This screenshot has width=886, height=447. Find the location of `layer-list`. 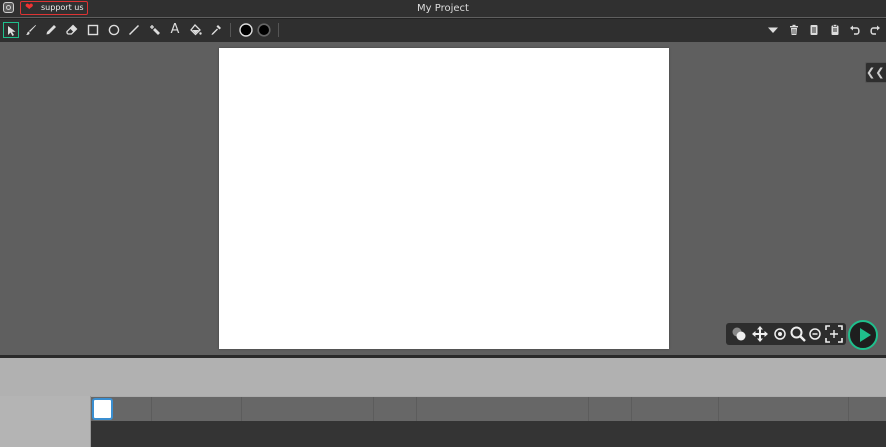

layer-list is located at coordinates (45, 421).